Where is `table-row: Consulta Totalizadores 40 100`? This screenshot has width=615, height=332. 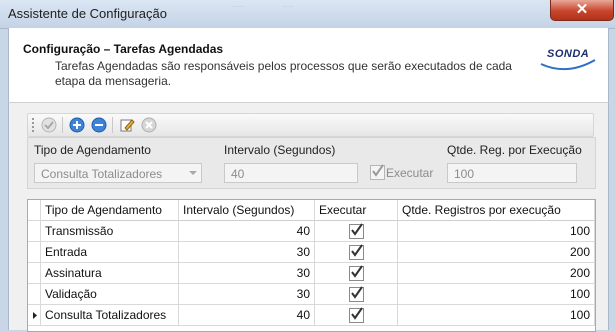 table-row: Consulta Totalizadores 40 100 is located at coordinates (311, 315).